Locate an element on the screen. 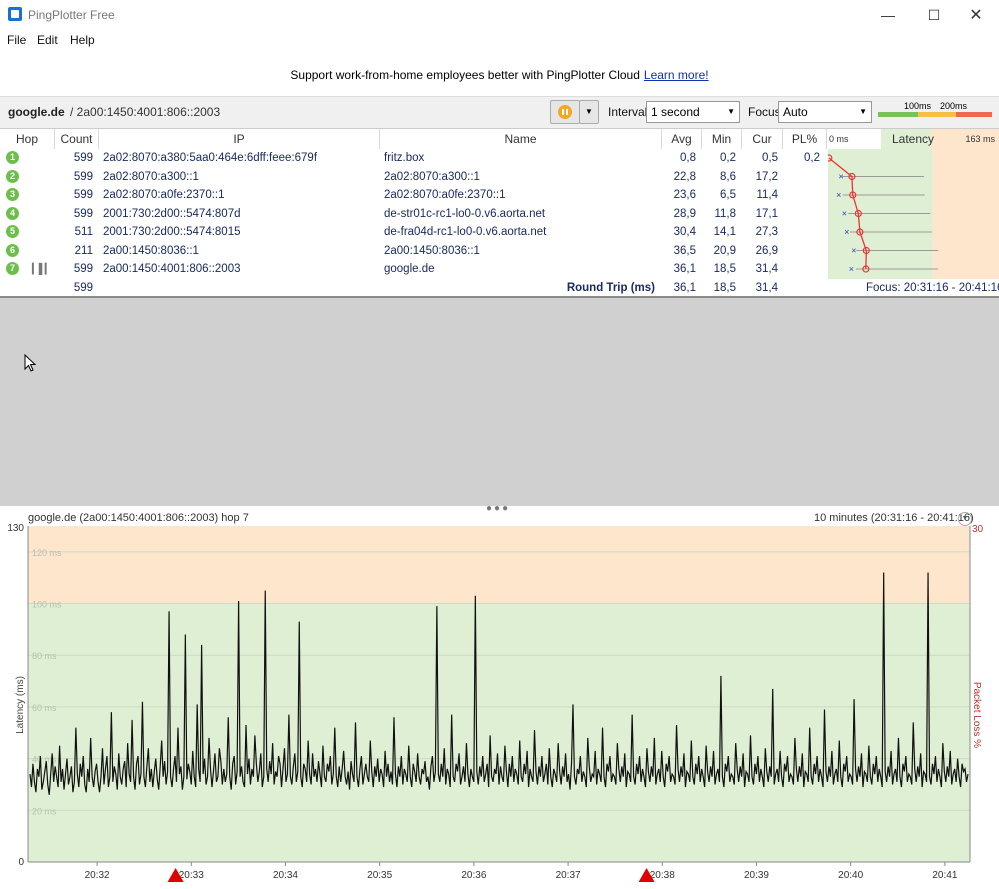  menu-file: File is located at coordinates (16, 40).